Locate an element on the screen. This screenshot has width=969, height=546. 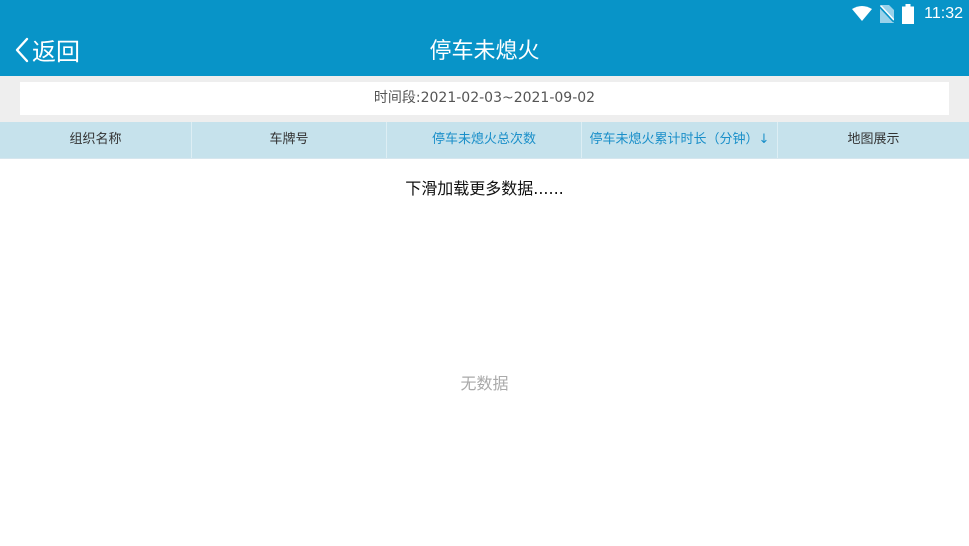
status-bar: 11:32 is located at coordinates (910, 14).